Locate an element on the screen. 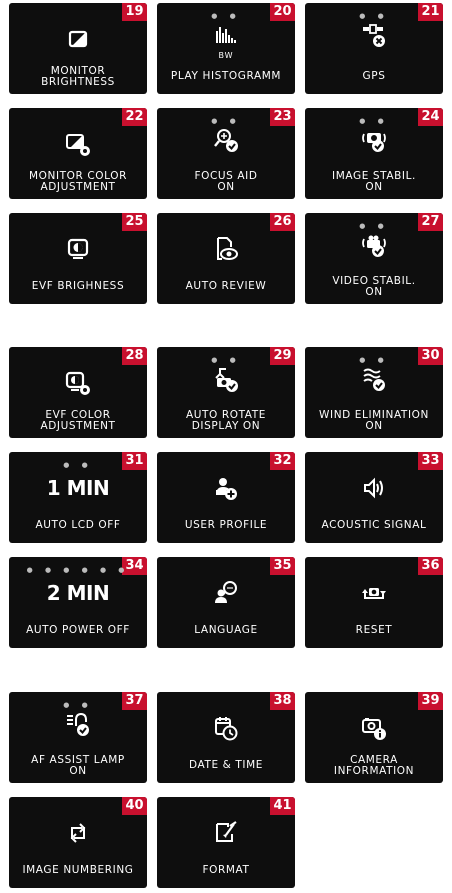 This screenshot has height=893, width=452. gps-satellite-off-icon is located at coordinates (374, 37).